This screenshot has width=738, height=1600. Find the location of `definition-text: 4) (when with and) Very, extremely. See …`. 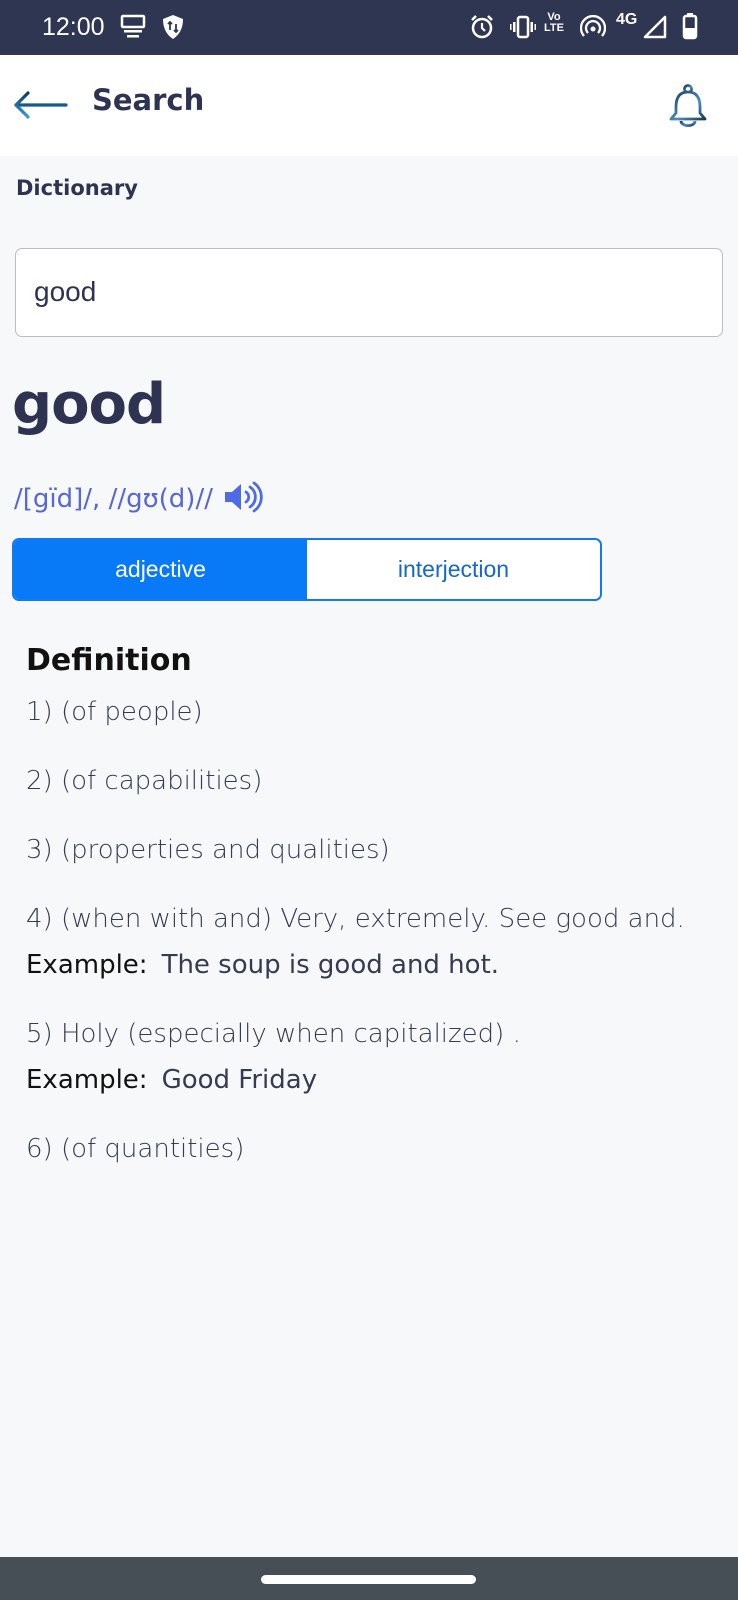

definition-text: 4) (when with and) Very, extremely. See … is located at coordinates (355, 919).